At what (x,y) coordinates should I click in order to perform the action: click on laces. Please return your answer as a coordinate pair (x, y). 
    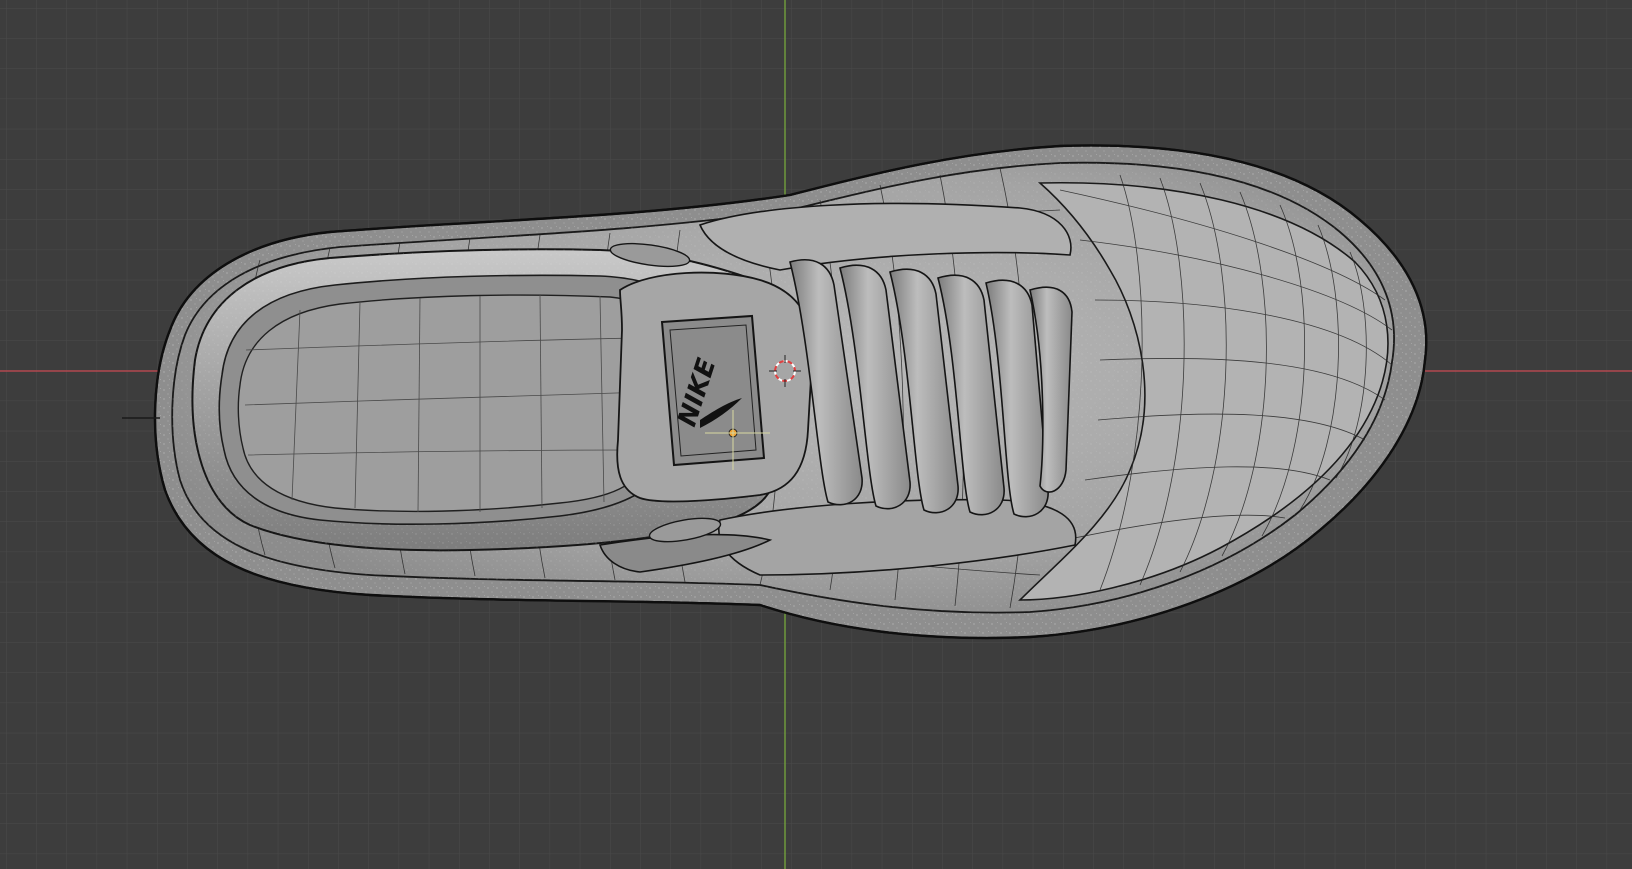
    Looking at the image, I should click on (931, 388).